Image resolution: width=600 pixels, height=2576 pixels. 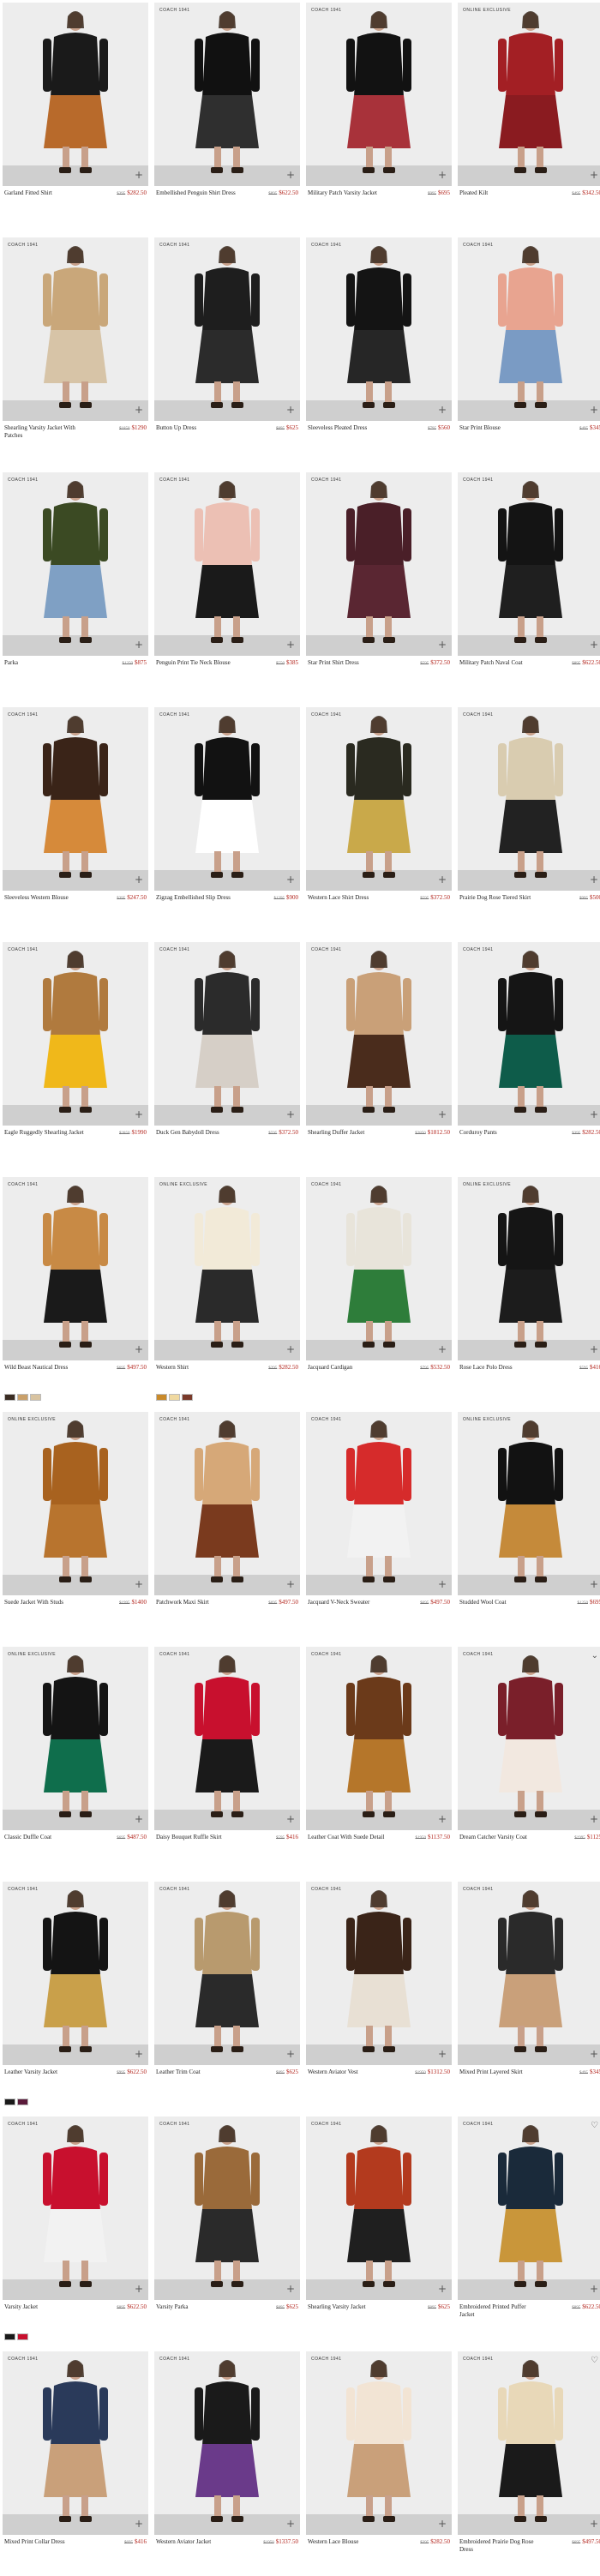 What do you see at coordinates (45, 432) in the screenshot?
I see `product-name: Shearling Varsity Jacket With Patches` at bounding box center [45, 432].